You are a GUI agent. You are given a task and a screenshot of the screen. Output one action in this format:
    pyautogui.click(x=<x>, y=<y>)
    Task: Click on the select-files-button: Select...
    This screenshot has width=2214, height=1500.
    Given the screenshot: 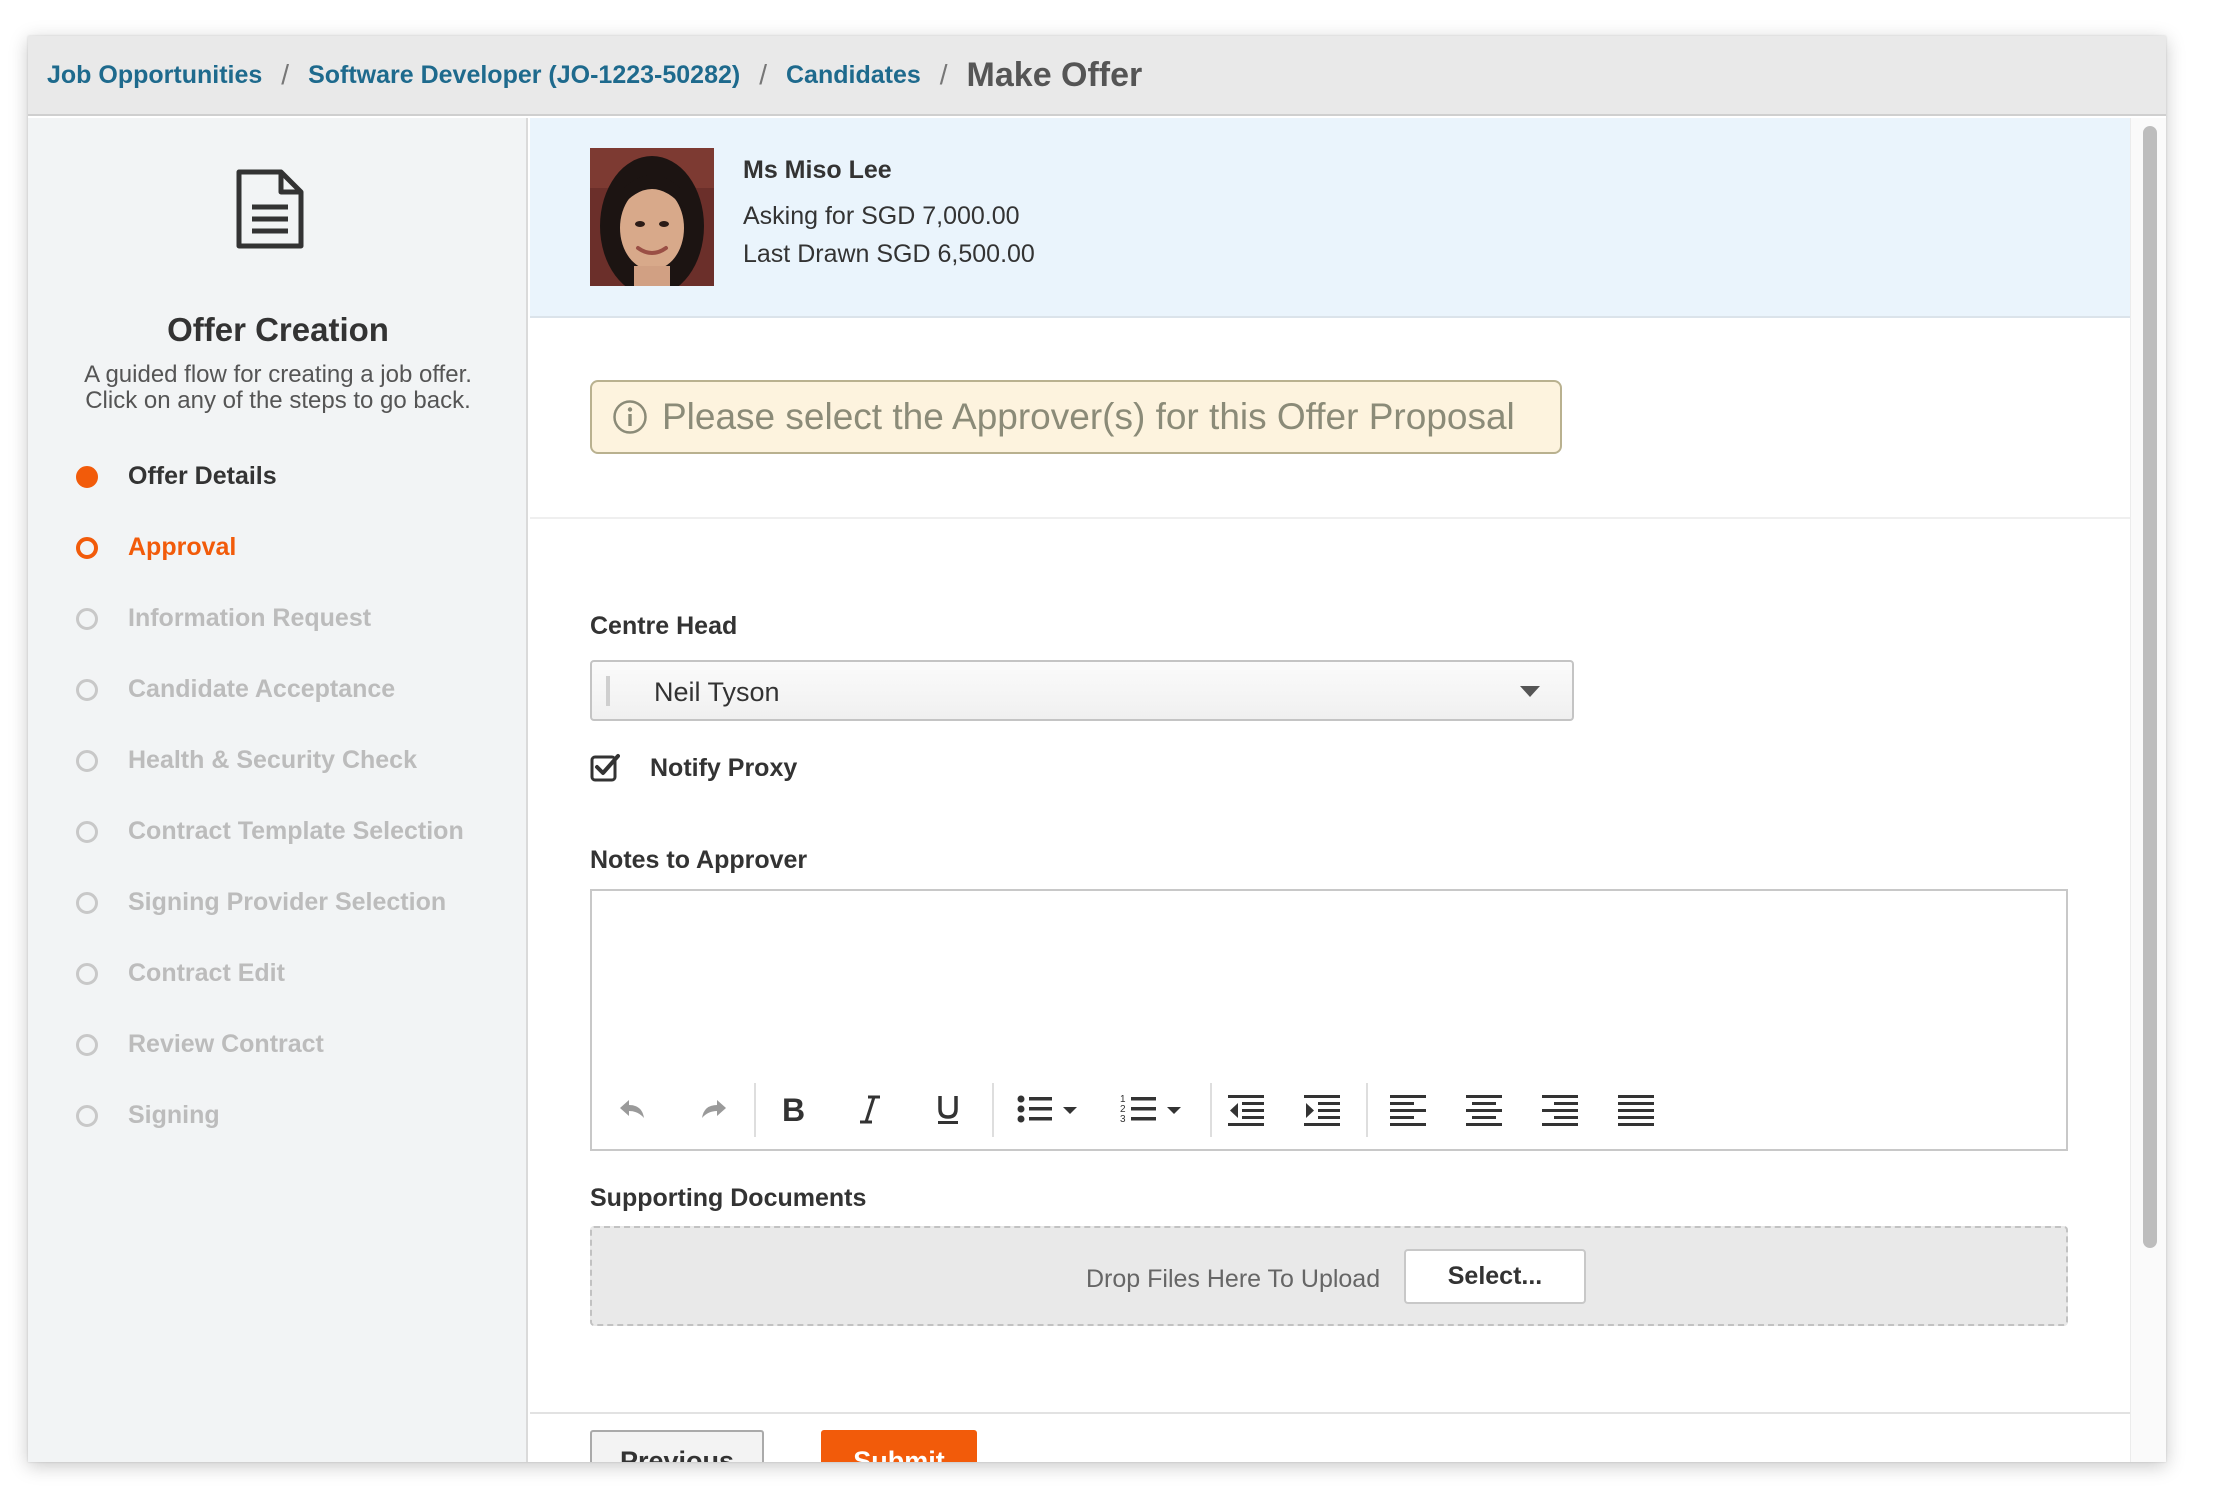 What is the action you would take?
    pyautogui.click(x=1495, y=1276)
    